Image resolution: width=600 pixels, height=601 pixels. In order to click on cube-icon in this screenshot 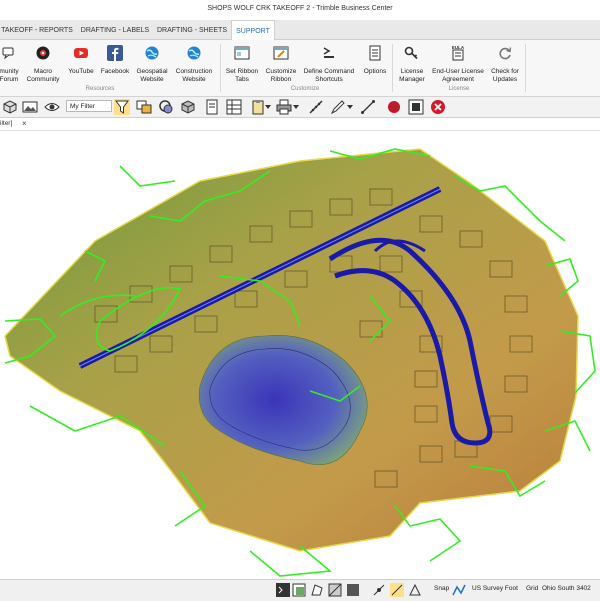, I will do `click(10, 107)`.